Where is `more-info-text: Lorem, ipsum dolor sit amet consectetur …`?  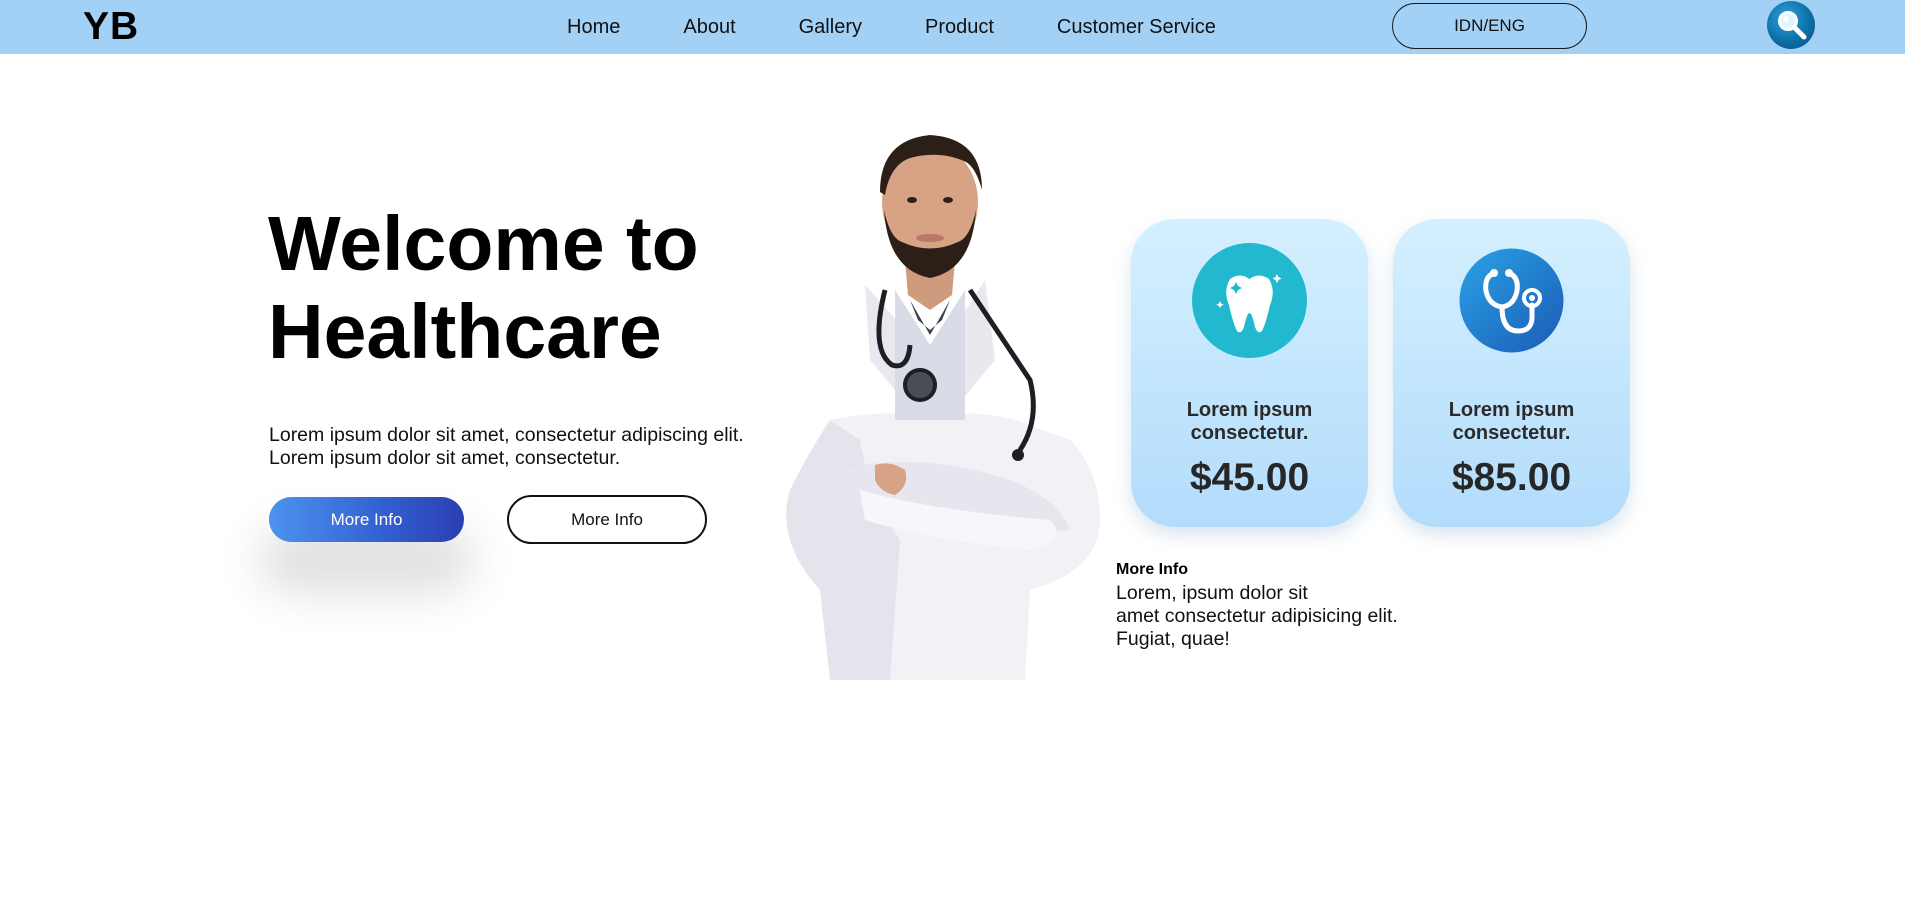 more-info-text: Lorem, ipsum dolor sit amet consectetur … is located at coordinates (1257, 616).